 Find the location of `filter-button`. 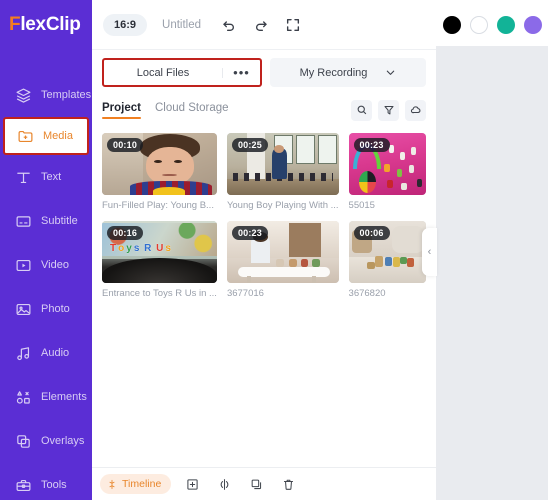

filter-button is located at coordinates (388, 110).